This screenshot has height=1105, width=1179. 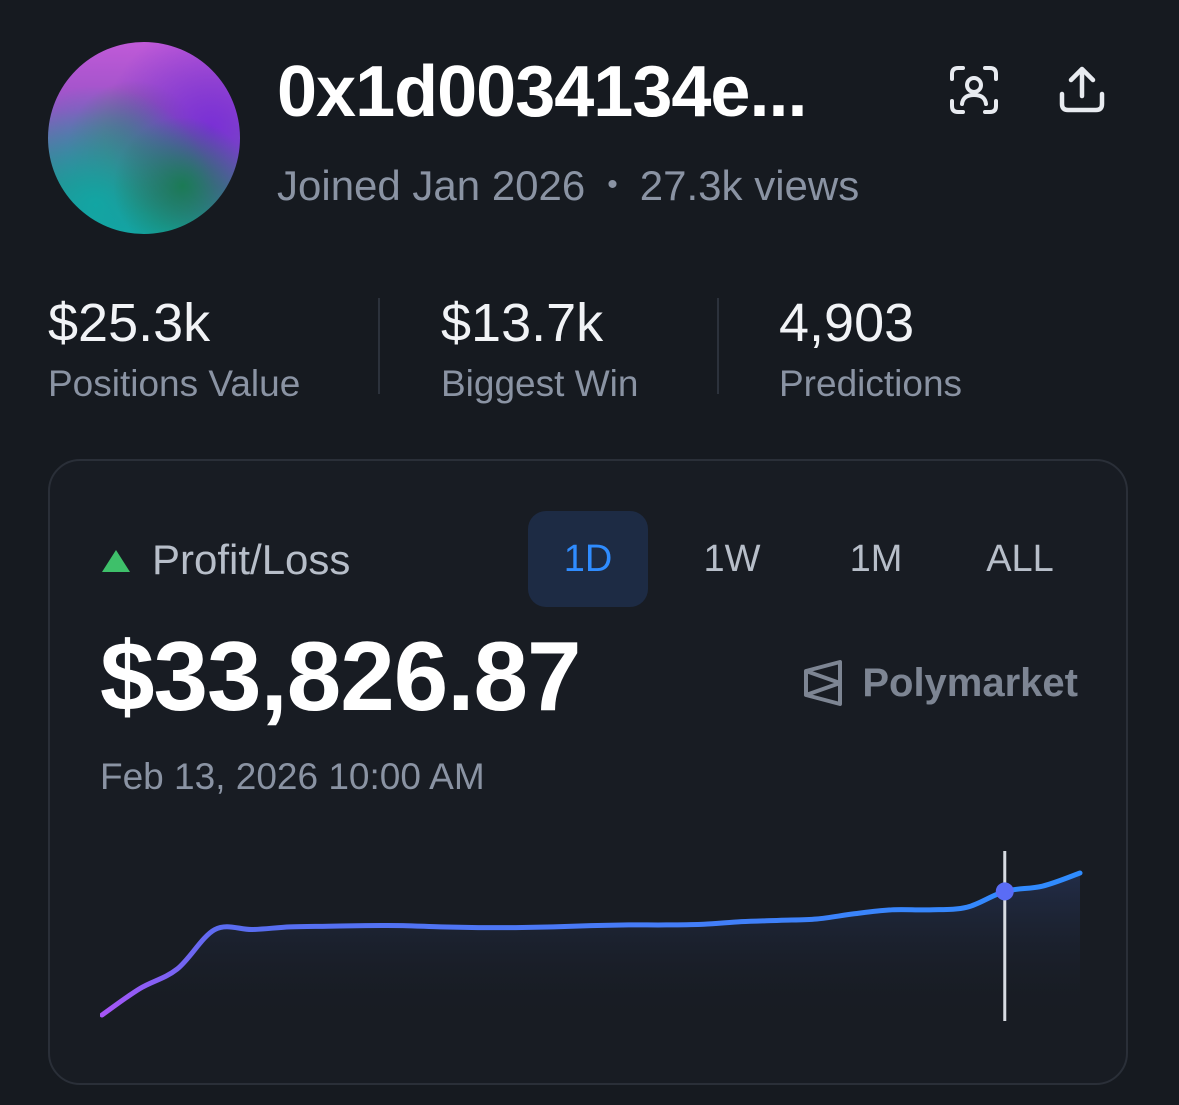 I want to click on stat-value: 4,903, so click(x=847, y=323).